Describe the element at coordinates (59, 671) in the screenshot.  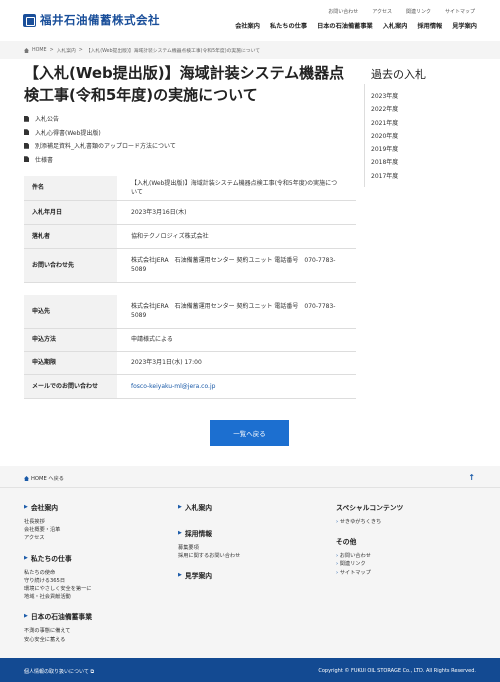
I see `privacy-link: 個人情報の取り扱いについて ⧉` at that location.